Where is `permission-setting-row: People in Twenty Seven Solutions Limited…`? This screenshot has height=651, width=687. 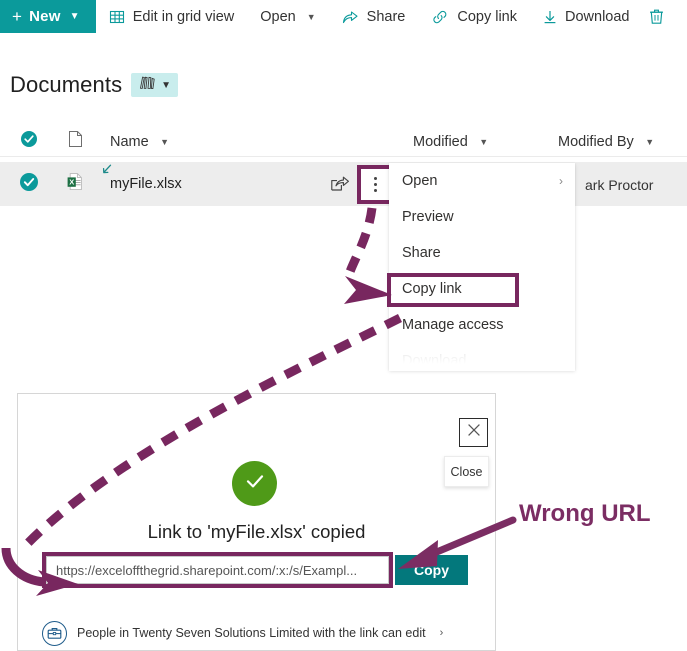
permission-setting-row: People in Twenty Seven Solutions Limited… is located at coordinates (252, 633).